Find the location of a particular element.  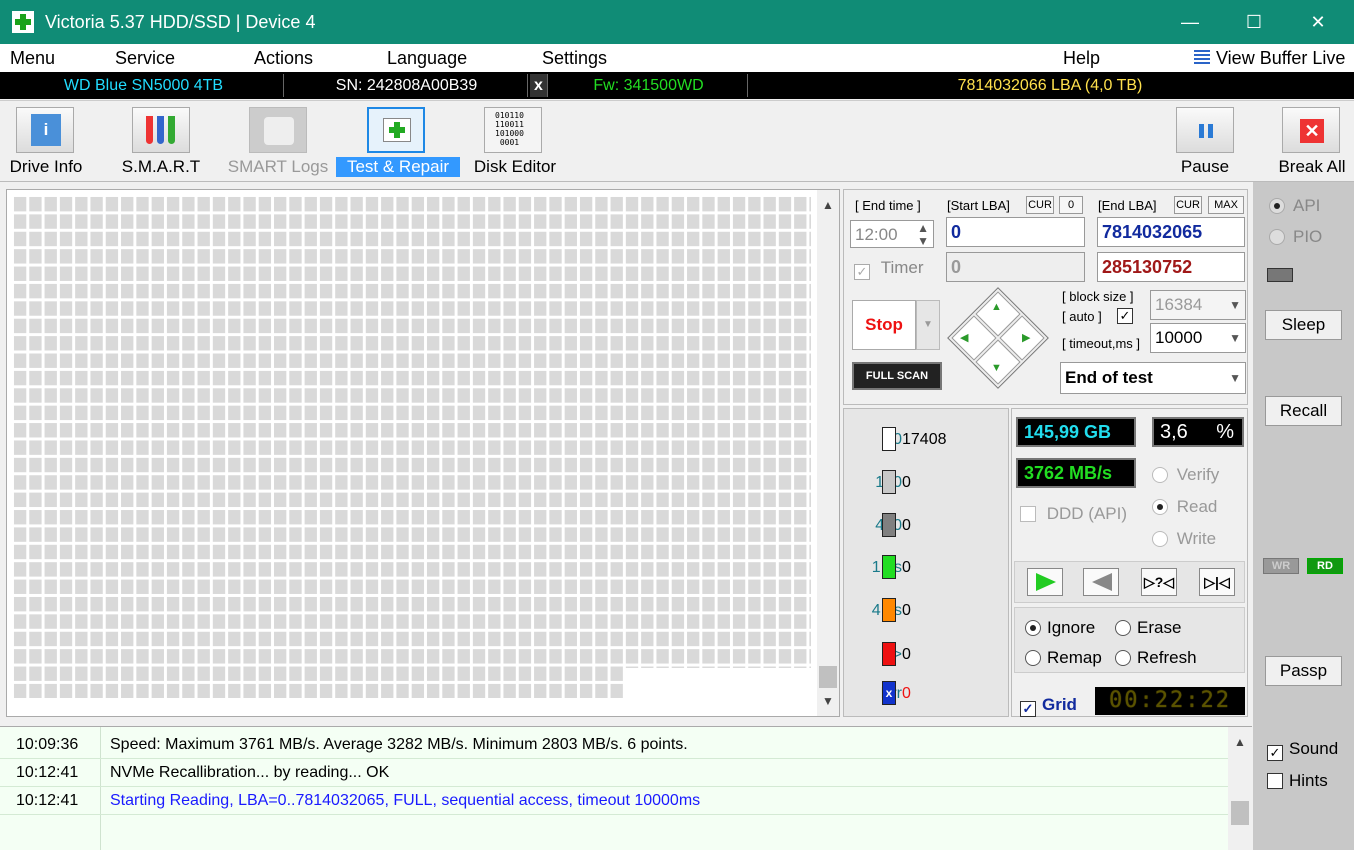

full-scan-button: FULL SCAN is located at coordinates (897, 376).